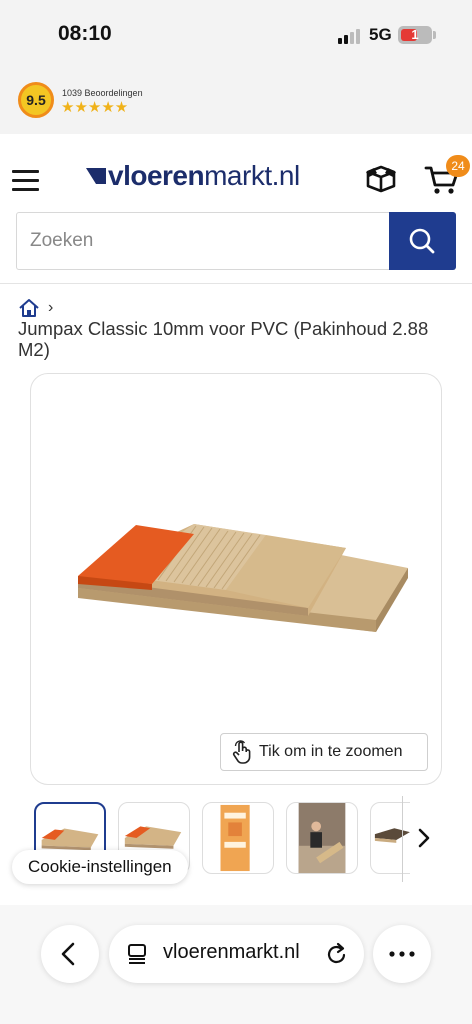 This screenshot has width=472, height=1024. I want to click on zoom-button: Tik om in te zoomen, so click(324, 752).